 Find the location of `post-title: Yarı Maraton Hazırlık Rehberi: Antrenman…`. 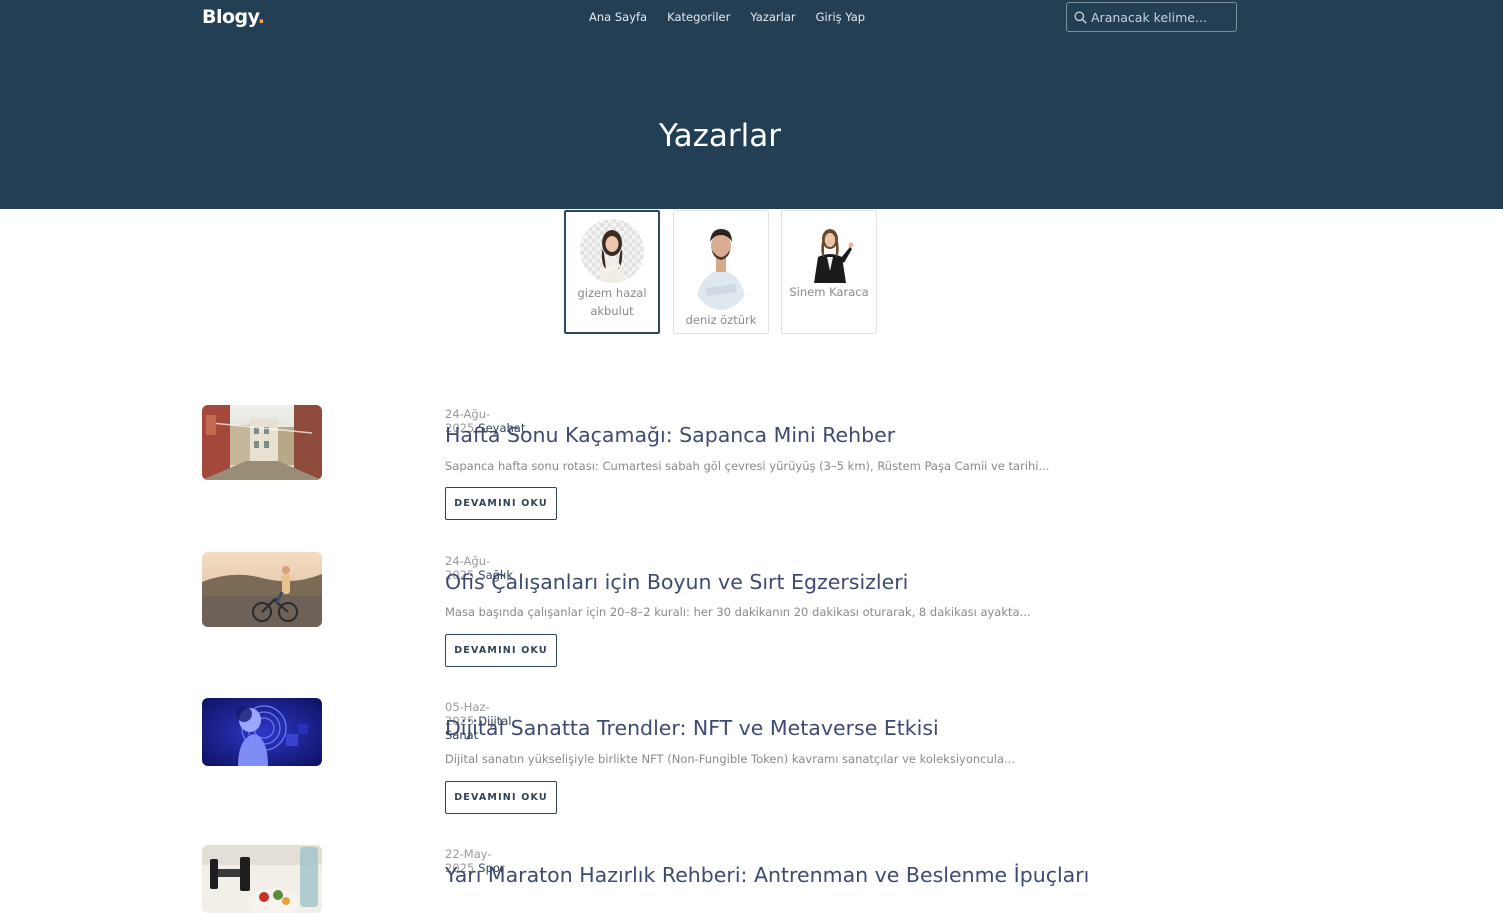

post-title: Yarı Maraton Hazırlık Rehberi: Antrenman… is located at coordinates (767, 875).